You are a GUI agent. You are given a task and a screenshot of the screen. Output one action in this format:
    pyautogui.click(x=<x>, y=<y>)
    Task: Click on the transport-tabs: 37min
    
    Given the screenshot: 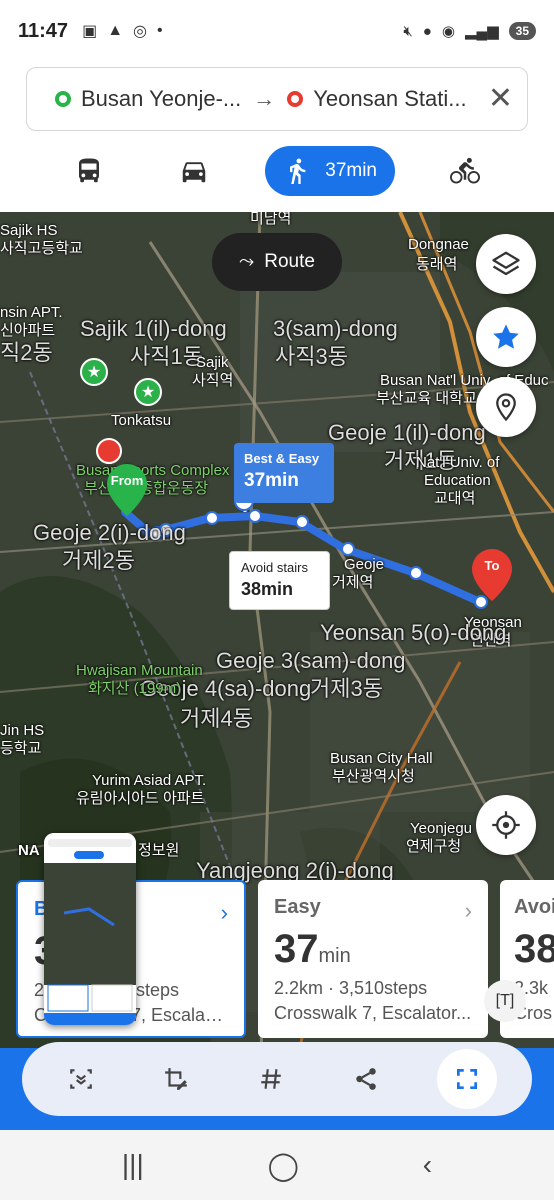 What is the action you would take?
    pyautogui.click(x=277, y=173)
    